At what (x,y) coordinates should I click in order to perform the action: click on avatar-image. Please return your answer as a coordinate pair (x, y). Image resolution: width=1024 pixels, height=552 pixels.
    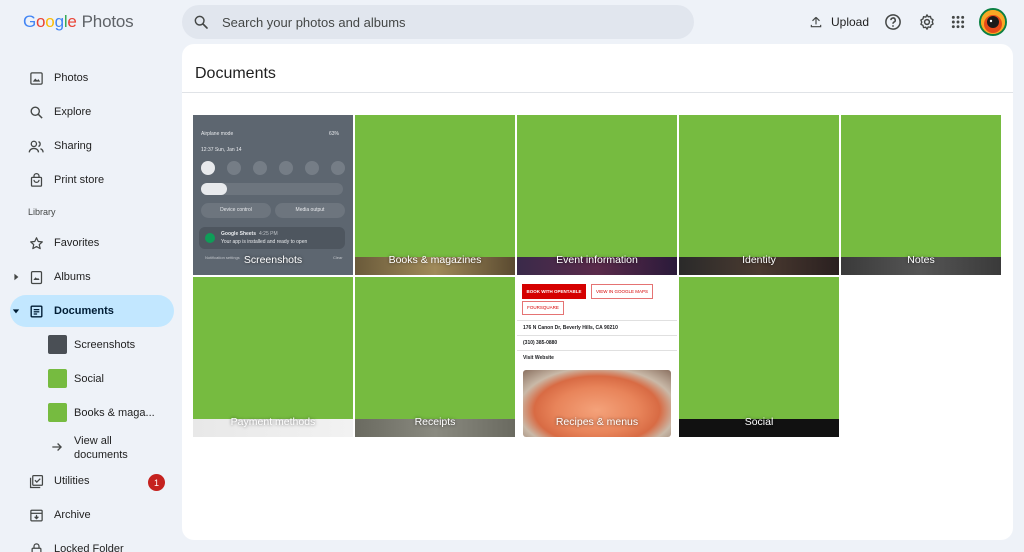
    Looking at the image, I should click on (993, 22).